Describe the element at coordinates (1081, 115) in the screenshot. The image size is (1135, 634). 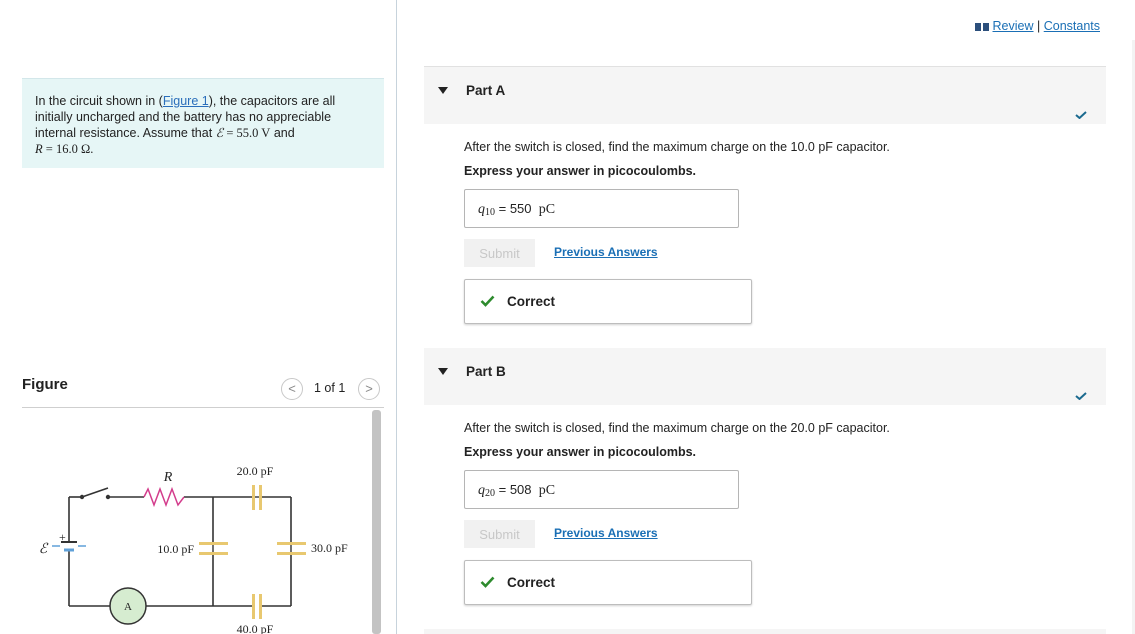
I see `part-a-check-icon` at that location.